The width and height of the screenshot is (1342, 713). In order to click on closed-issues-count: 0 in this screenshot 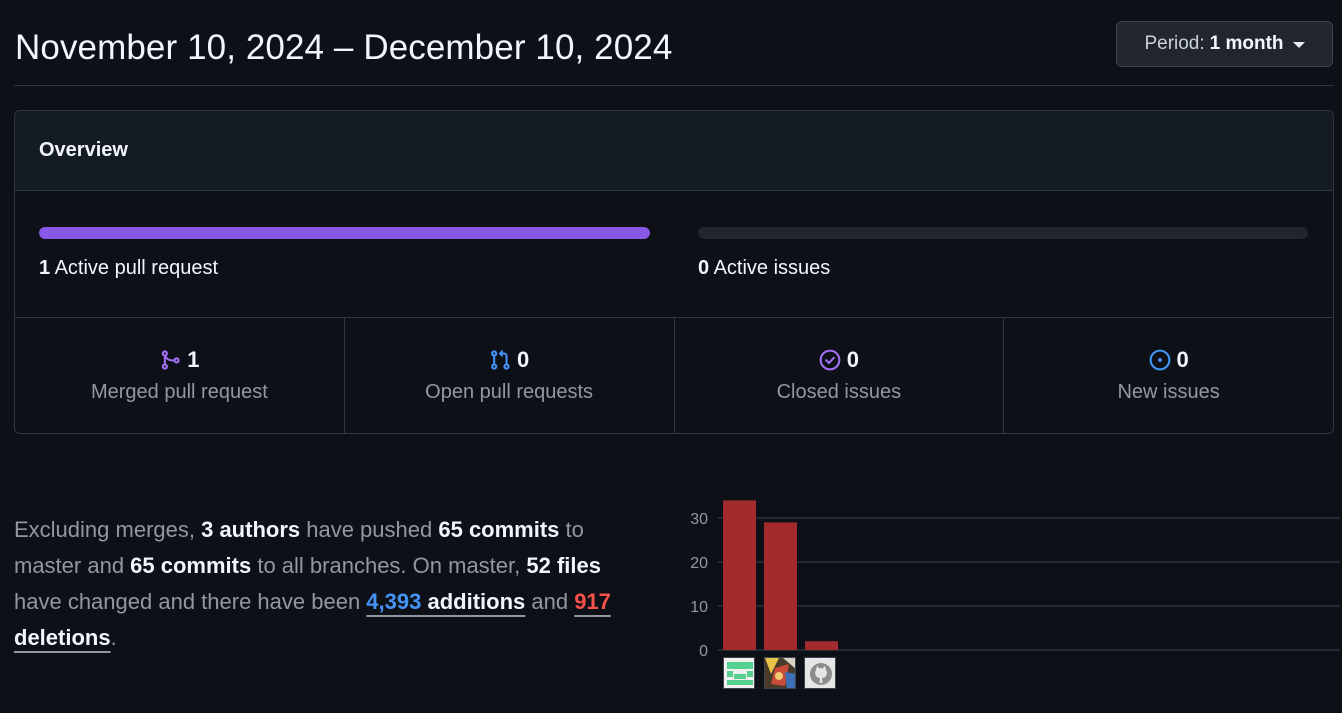, I will do `click(852, 359)`.